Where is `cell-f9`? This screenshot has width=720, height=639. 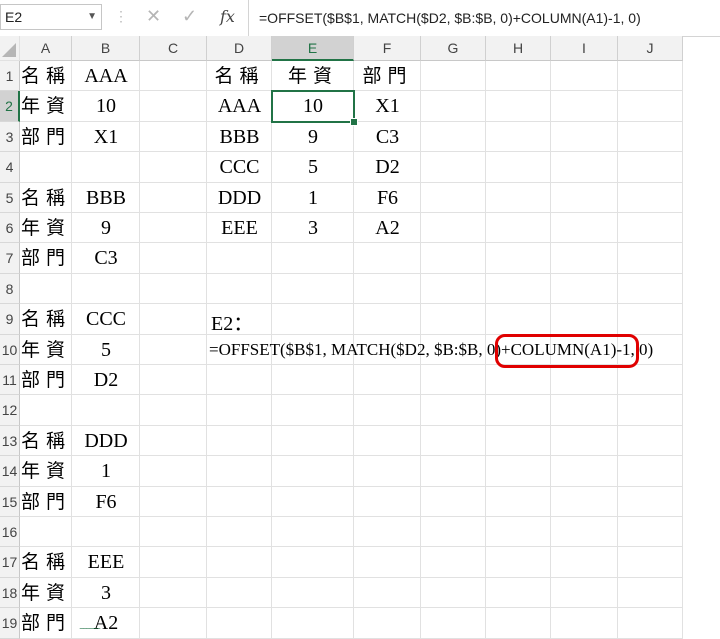 cell-f9 is located at coordinates (387, 319).